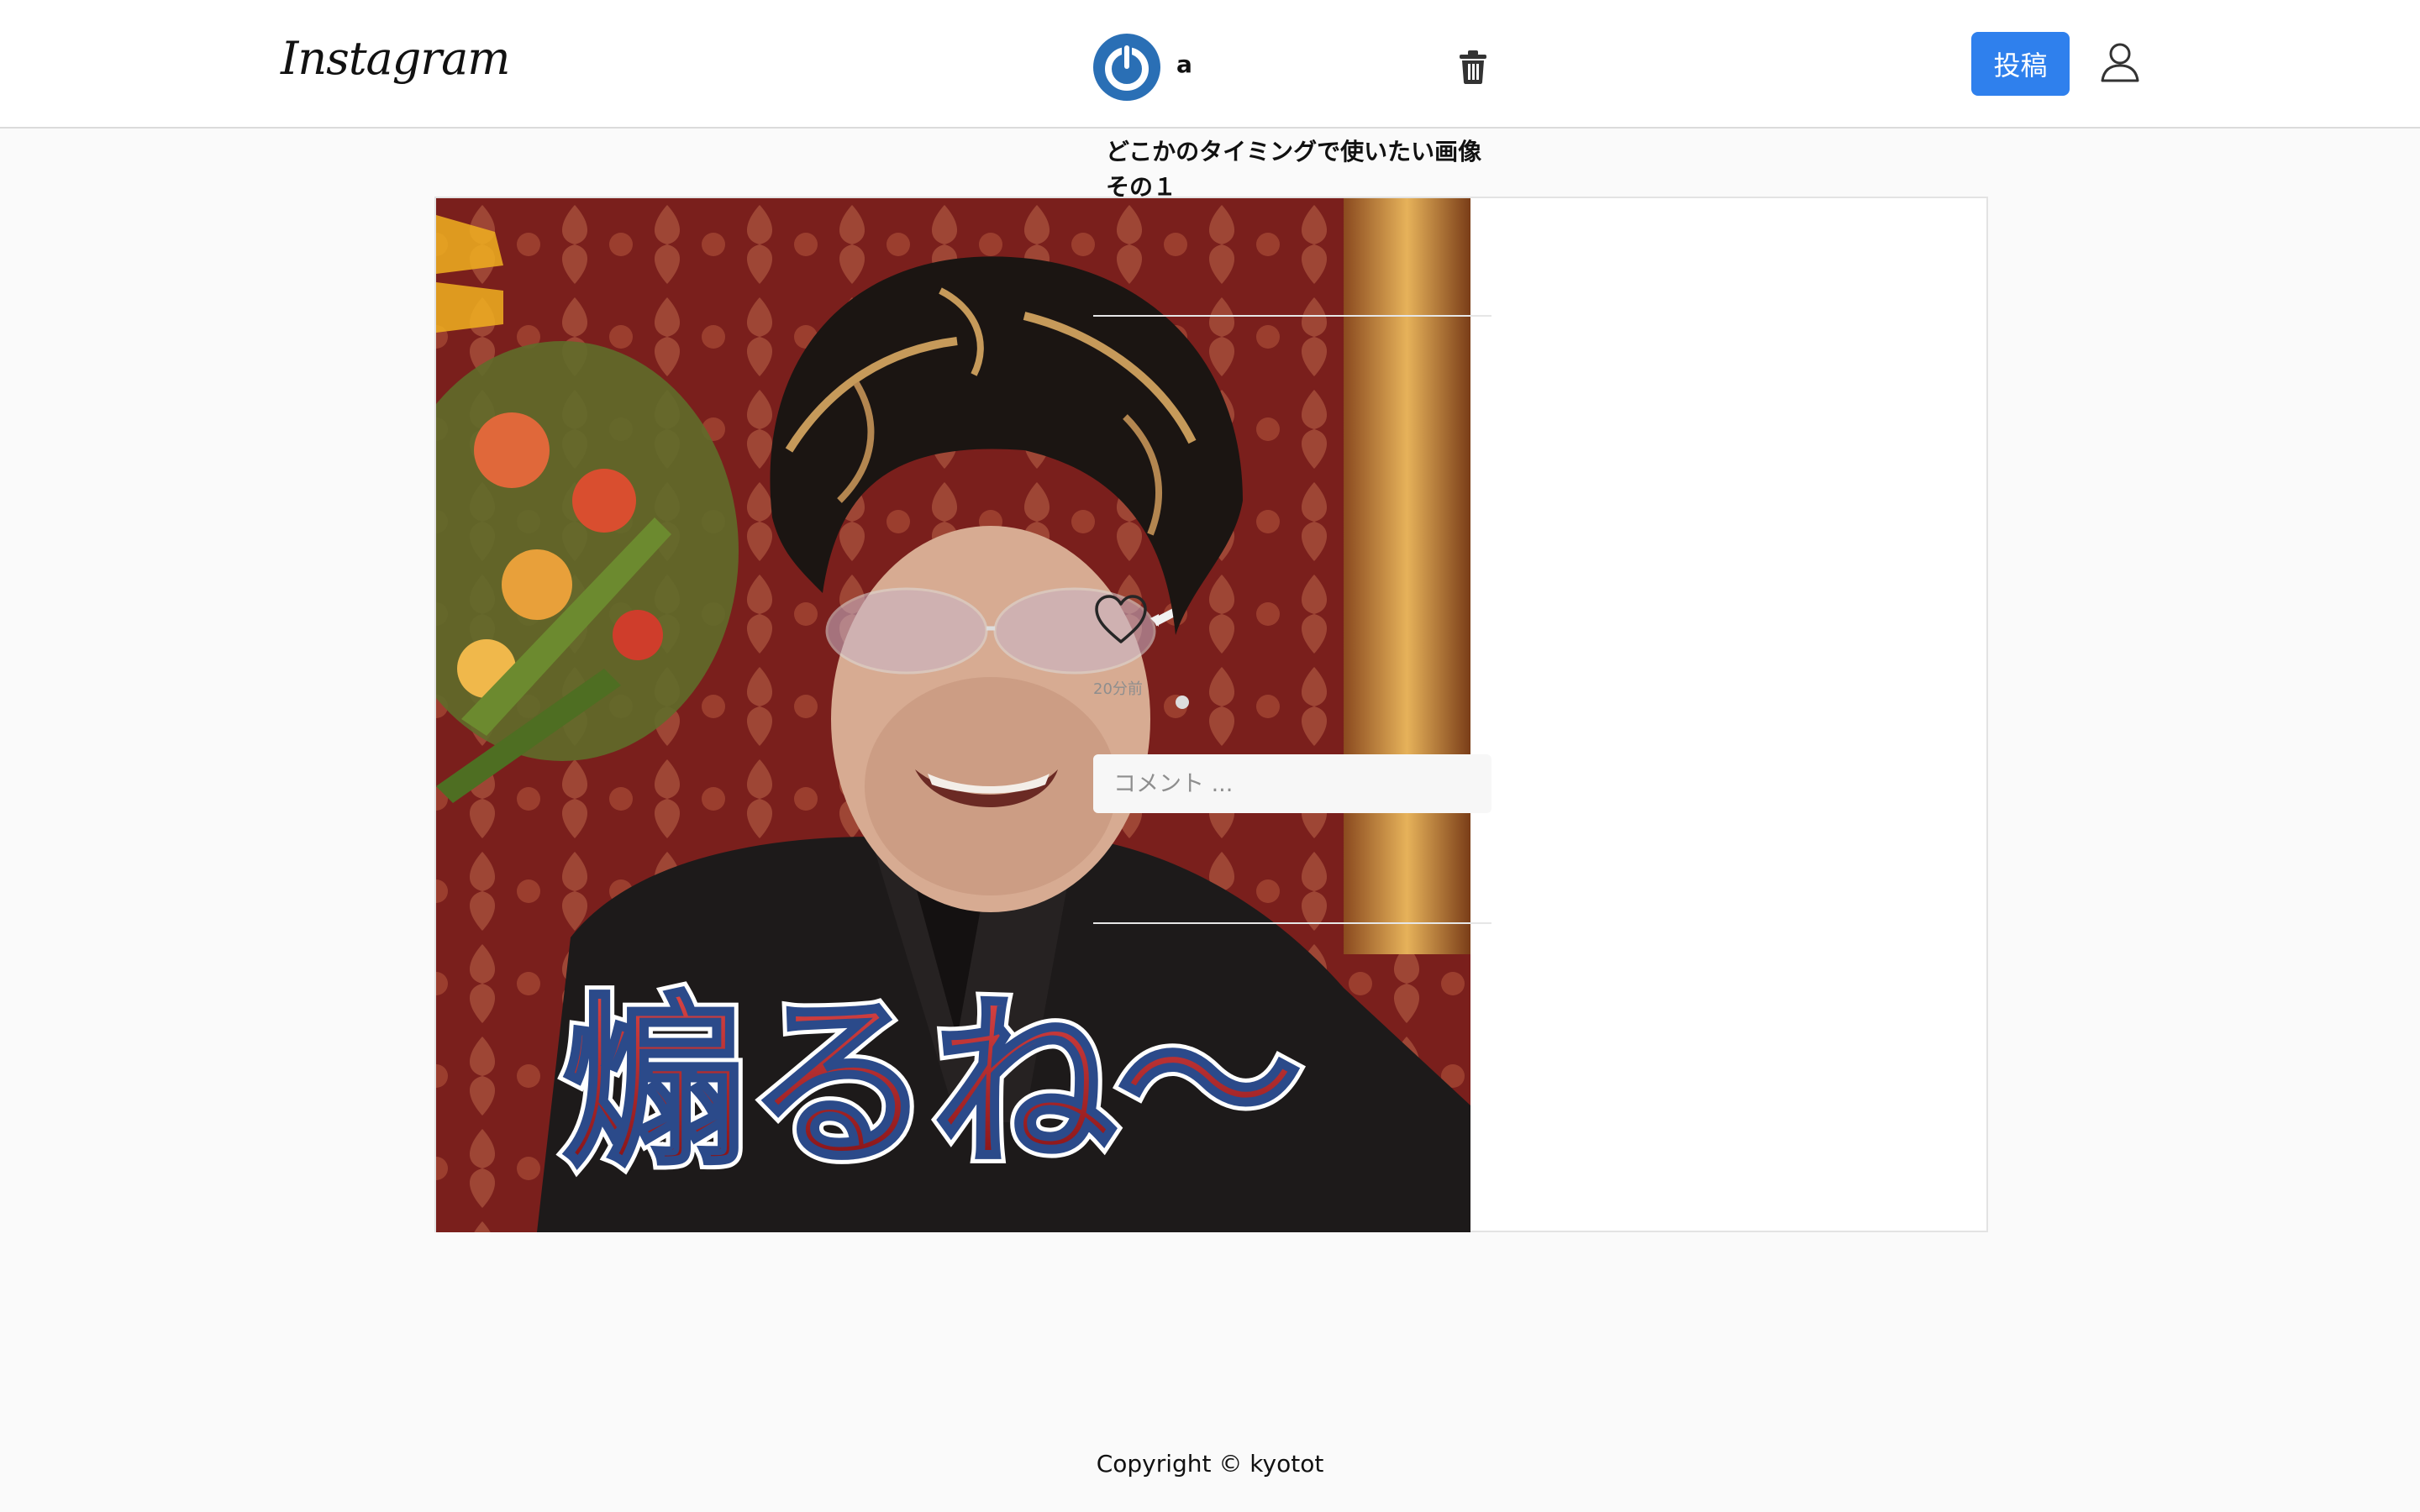 This screenshot has height=1512, width=2420. I want to click on heart-outline-icon, so click(1121, 619).